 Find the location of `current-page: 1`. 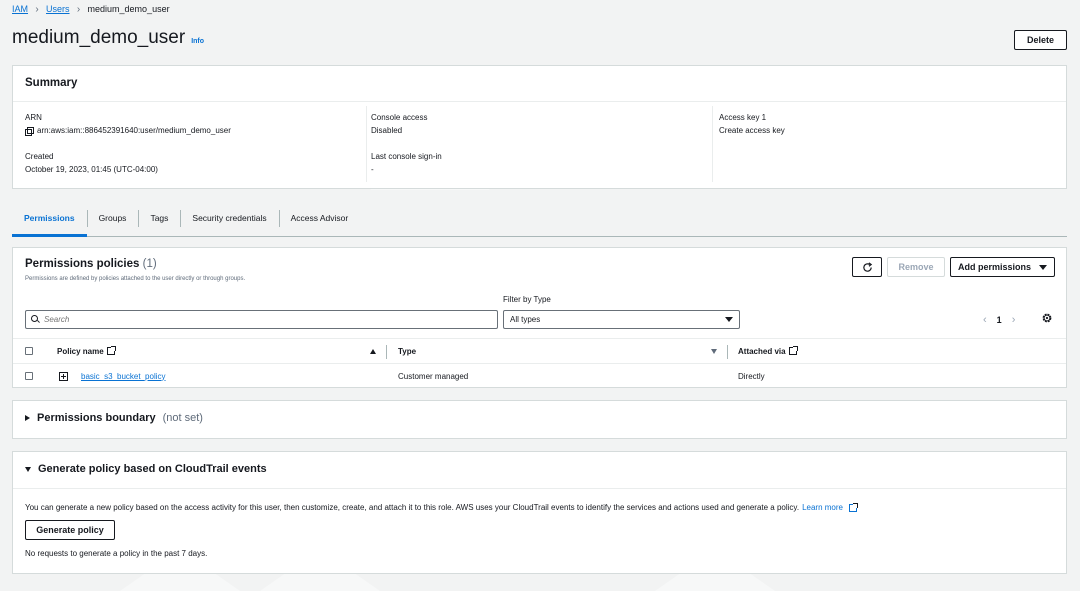

current-page: 1 is located at coordinates (999, 320).